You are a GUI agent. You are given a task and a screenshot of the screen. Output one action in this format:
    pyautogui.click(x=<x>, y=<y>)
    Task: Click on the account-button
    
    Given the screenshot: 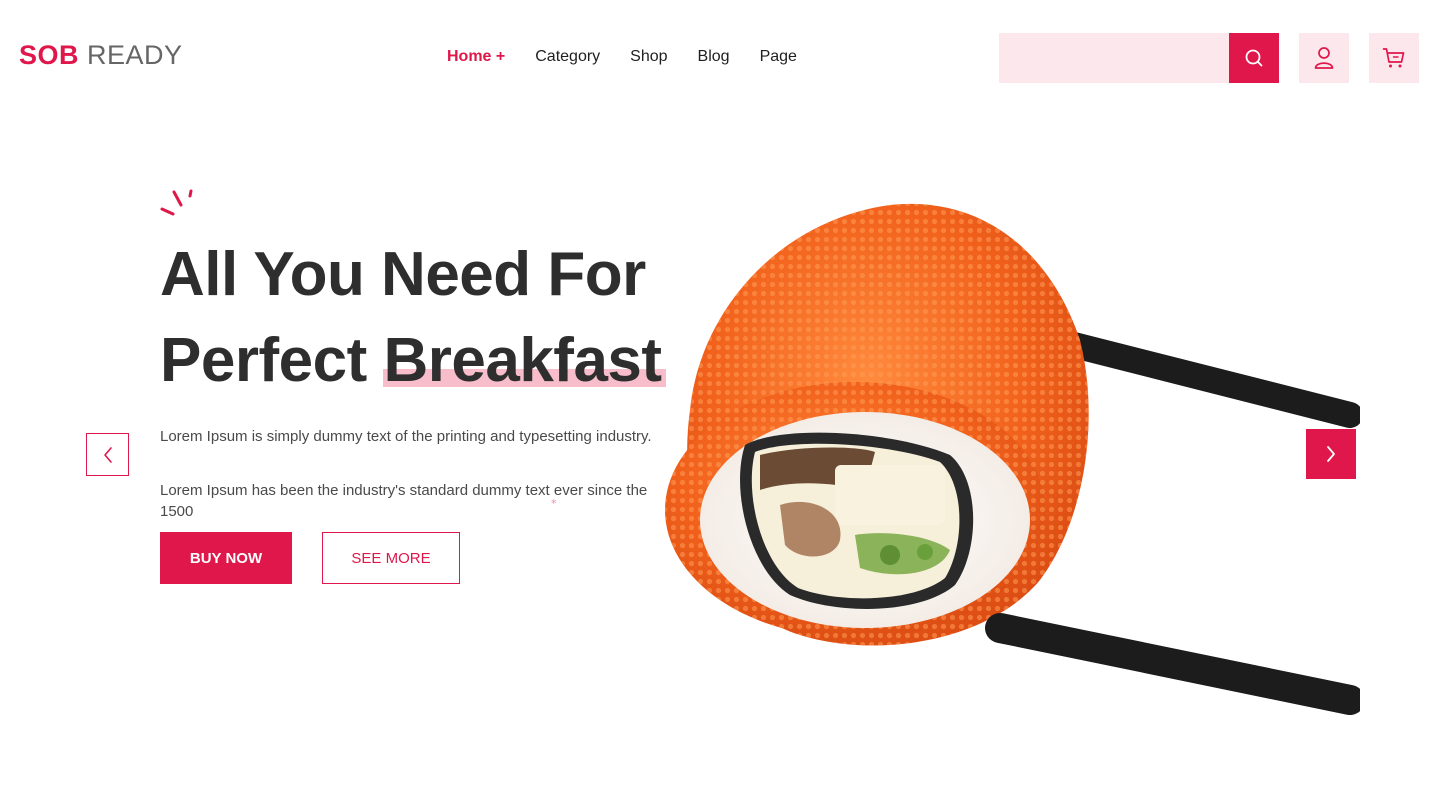 What is the action you would take?
    pyautogui.click(x=1324, y=58)
    